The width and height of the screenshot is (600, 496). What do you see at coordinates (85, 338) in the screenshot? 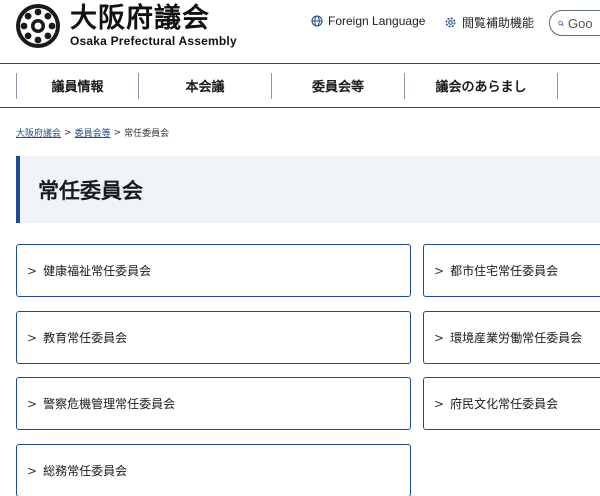
I see `committee-label: 教育常任委員会` at bounding box center [85, 338].